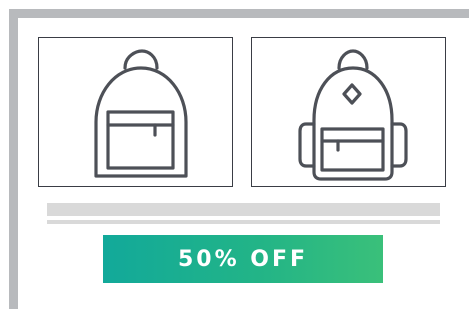 This screenshot has width=469, height=309. What do you see at coordinates (141, 113) in the screenshot?
I see `backpack-simple-icon` at bounding box center [141, 113].